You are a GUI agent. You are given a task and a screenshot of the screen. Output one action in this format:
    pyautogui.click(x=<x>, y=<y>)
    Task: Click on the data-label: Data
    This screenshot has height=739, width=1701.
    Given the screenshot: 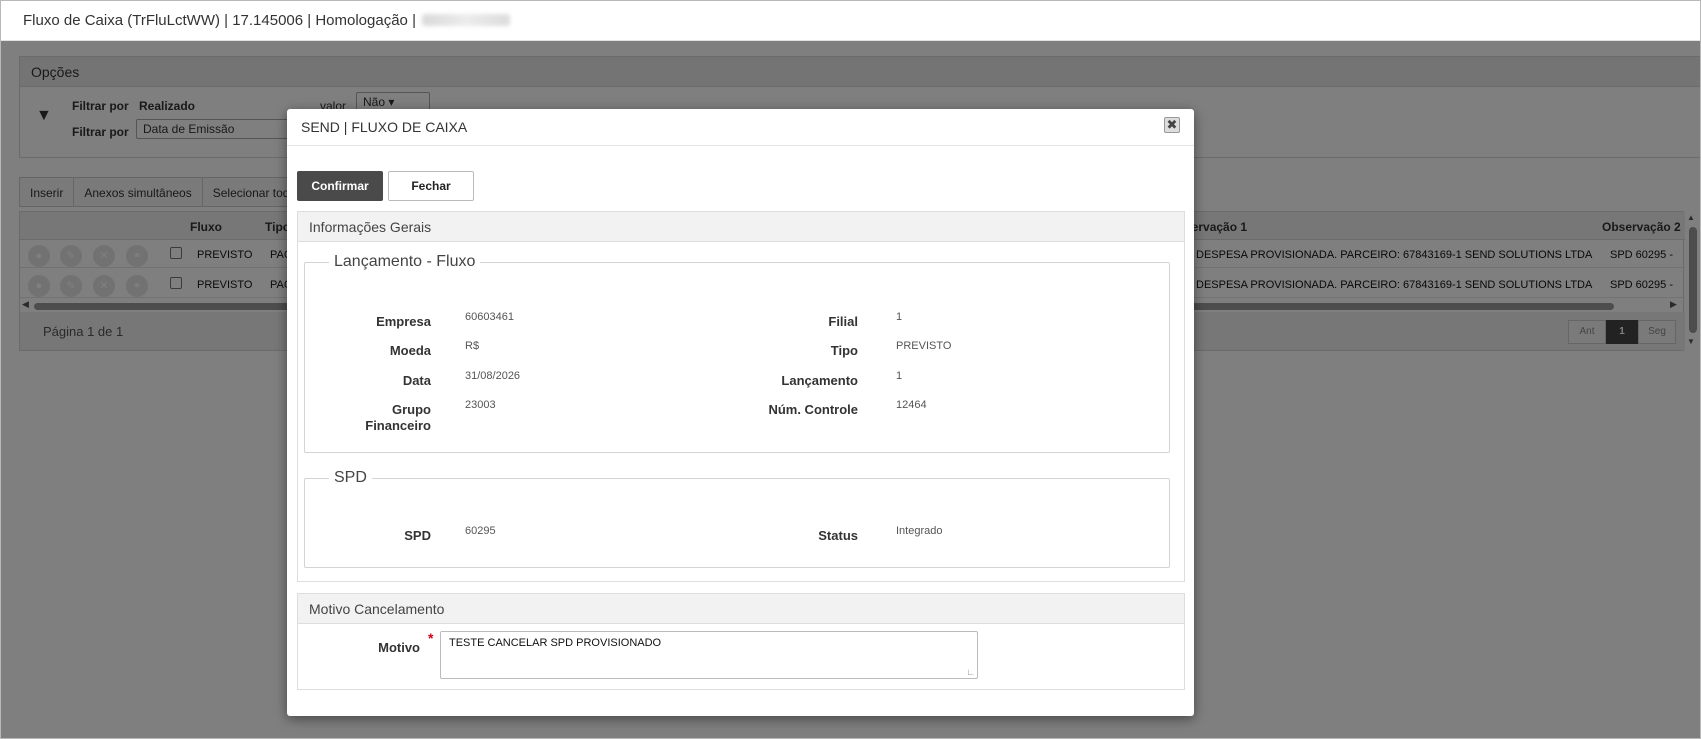 What is the action you would take?
    pyautogui.click(x=416, y=380)
    